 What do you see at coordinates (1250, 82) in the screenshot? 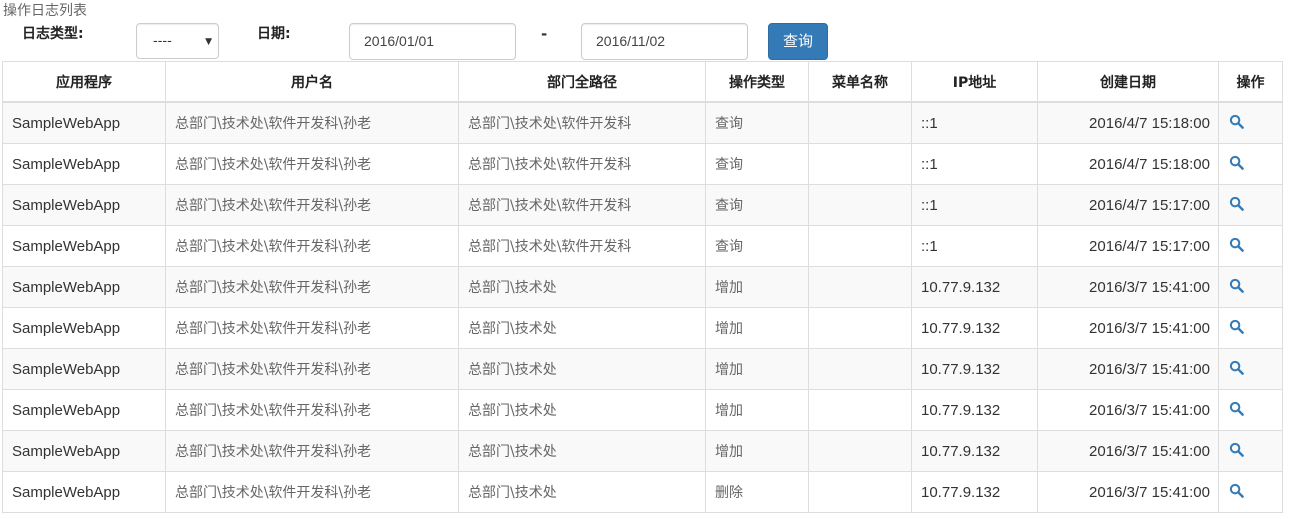
I see `header-action: 操作` at bounding box center [1250, 82].